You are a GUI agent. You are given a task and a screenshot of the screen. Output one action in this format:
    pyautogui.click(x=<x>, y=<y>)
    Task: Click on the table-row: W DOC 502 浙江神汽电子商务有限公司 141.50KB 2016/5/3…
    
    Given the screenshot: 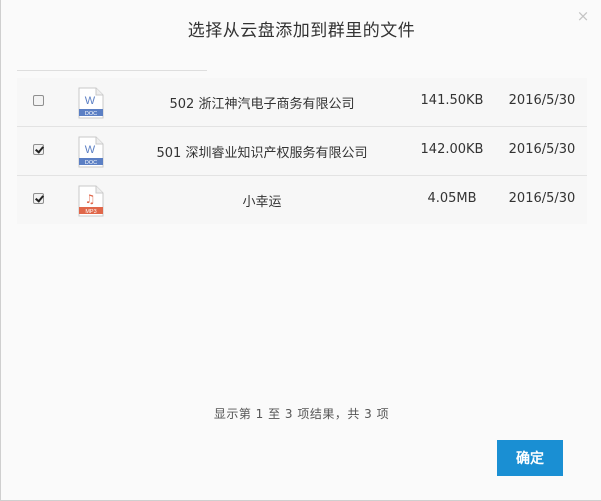 What is the action you would take?
    pyautogui.click(x=302, y=102)
    